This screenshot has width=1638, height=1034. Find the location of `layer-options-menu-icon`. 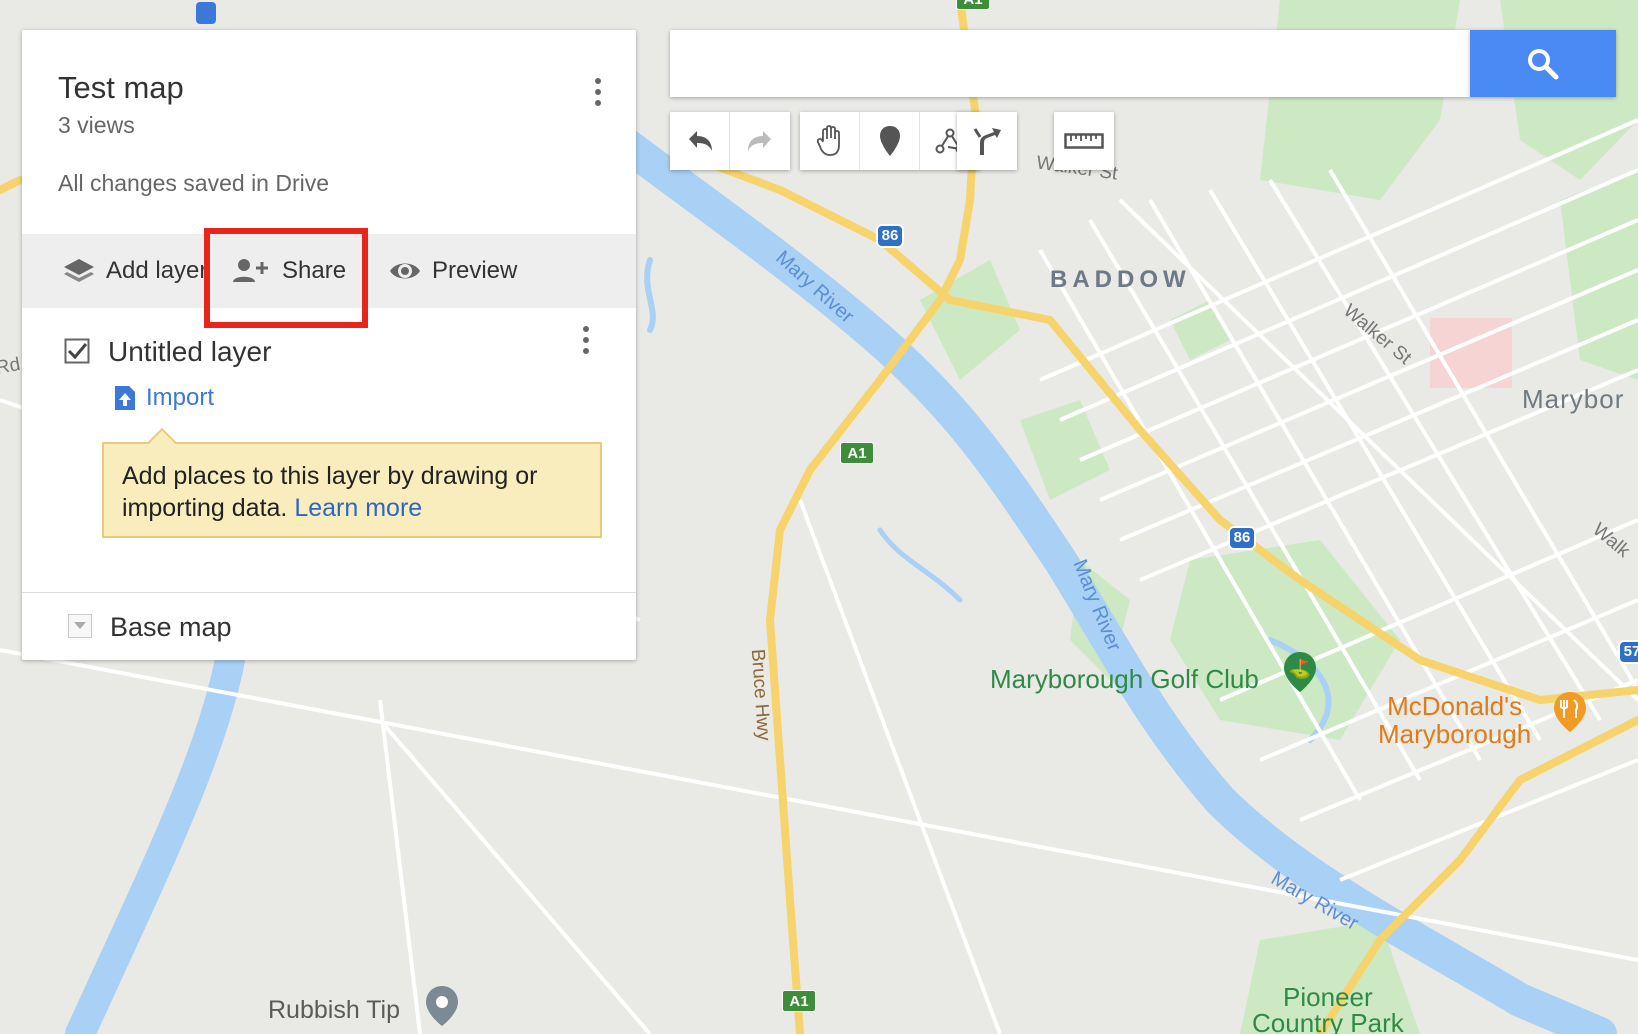

layer-options-menu-icon is located at coordinates (586, 340).